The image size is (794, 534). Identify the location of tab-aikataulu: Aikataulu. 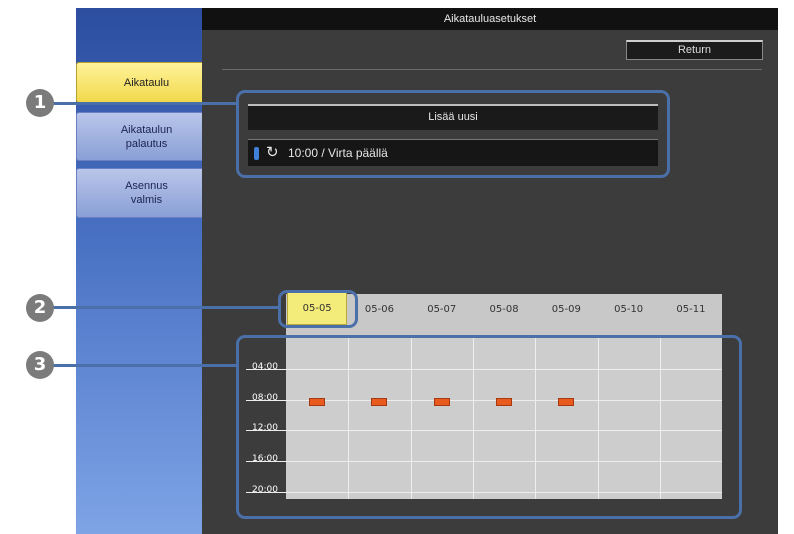
(146, 82).